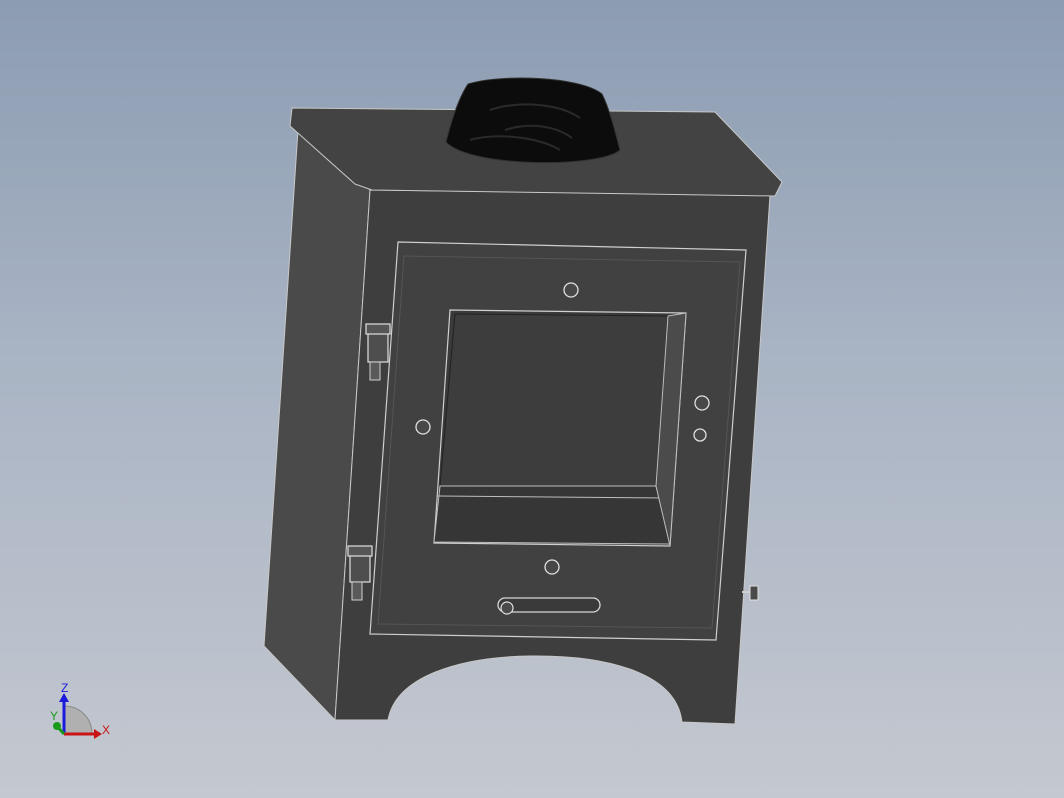  What do you see at coordinates (549, 606) in the screenshot?
I see `air-vent-slider` at bounding box center [549, 606].